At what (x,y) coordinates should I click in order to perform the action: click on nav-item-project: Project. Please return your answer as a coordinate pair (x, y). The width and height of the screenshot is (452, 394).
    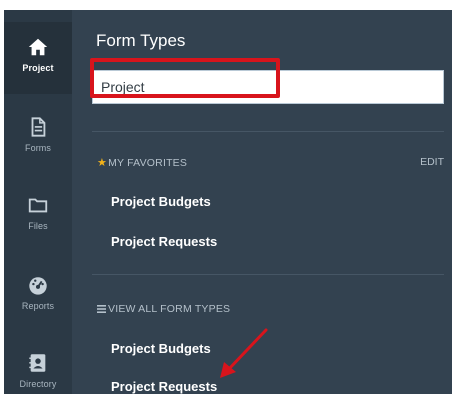
    Looking at the image, I should click on (38, 58).